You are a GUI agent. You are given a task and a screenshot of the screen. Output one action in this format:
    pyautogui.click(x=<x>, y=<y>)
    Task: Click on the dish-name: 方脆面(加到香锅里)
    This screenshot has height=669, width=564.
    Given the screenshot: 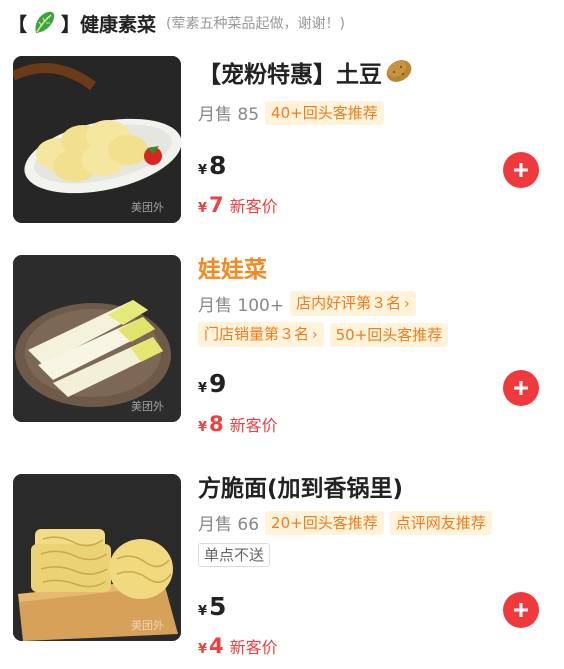 What is the action you would take?
    pyautogui.click(x=373, y=489)
    